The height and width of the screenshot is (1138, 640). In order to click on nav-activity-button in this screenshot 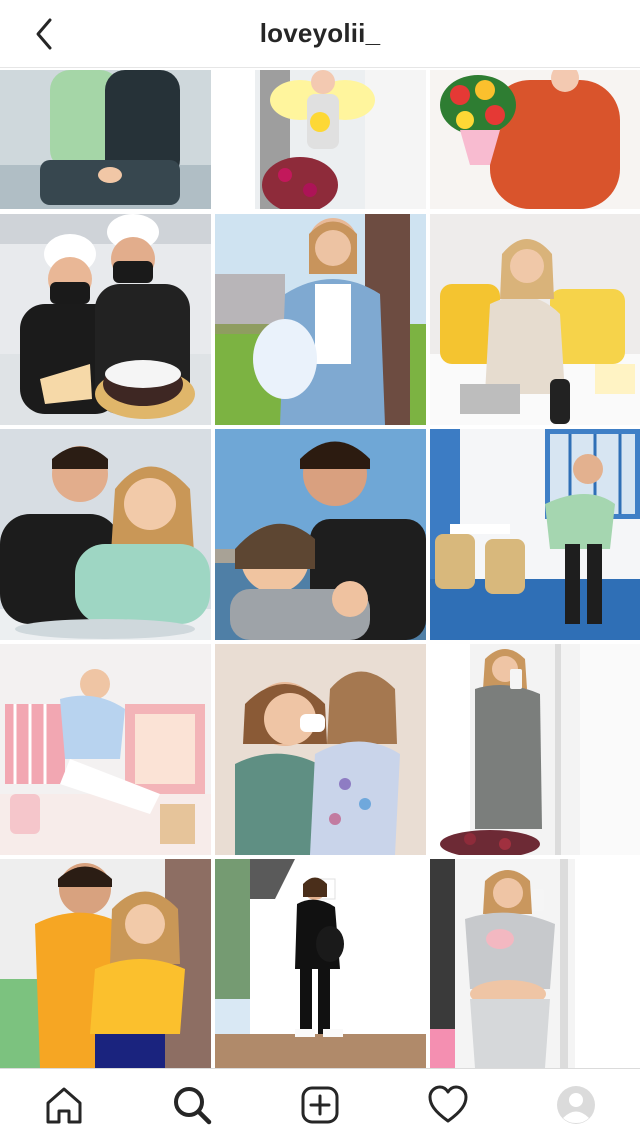, I will do `click(448, 1105)`.